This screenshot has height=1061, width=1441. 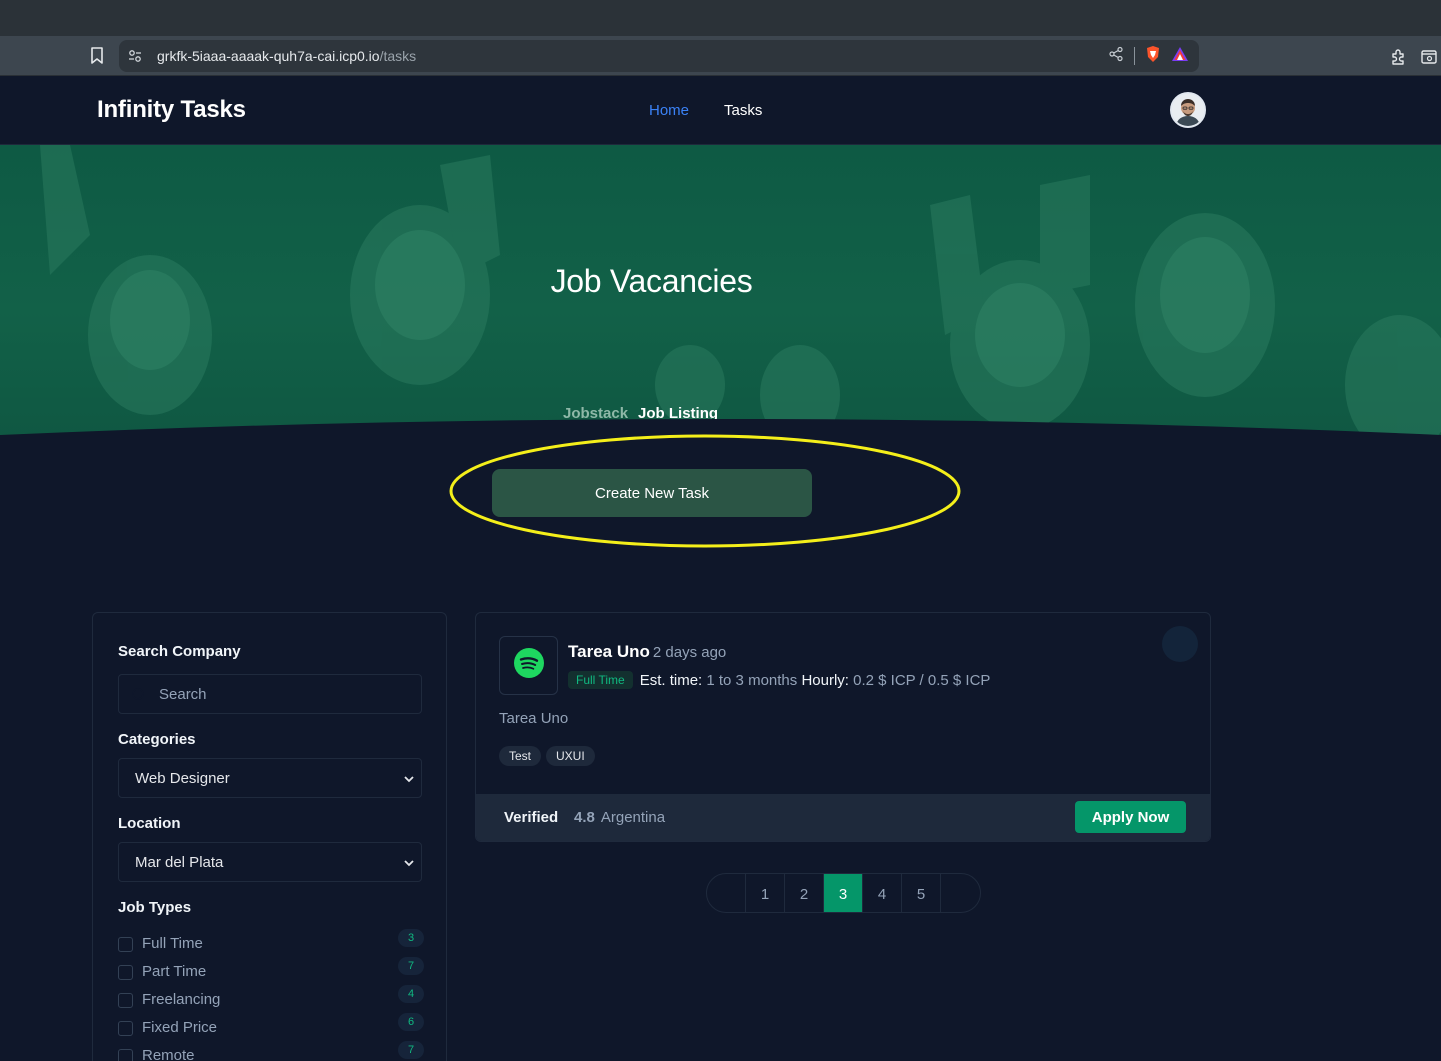 I want to click on os-top-bar, so click(x=720, y=18).